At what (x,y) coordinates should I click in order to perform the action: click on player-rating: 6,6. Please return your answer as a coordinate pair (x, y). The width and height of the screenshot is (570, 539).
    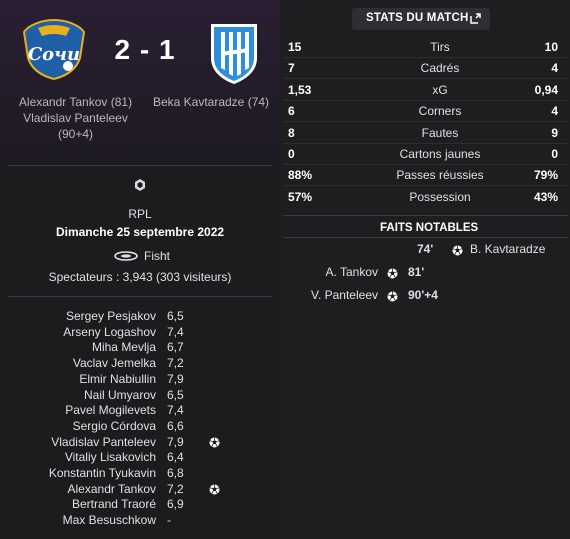
    Looking at the image, I should click on (175, 425).